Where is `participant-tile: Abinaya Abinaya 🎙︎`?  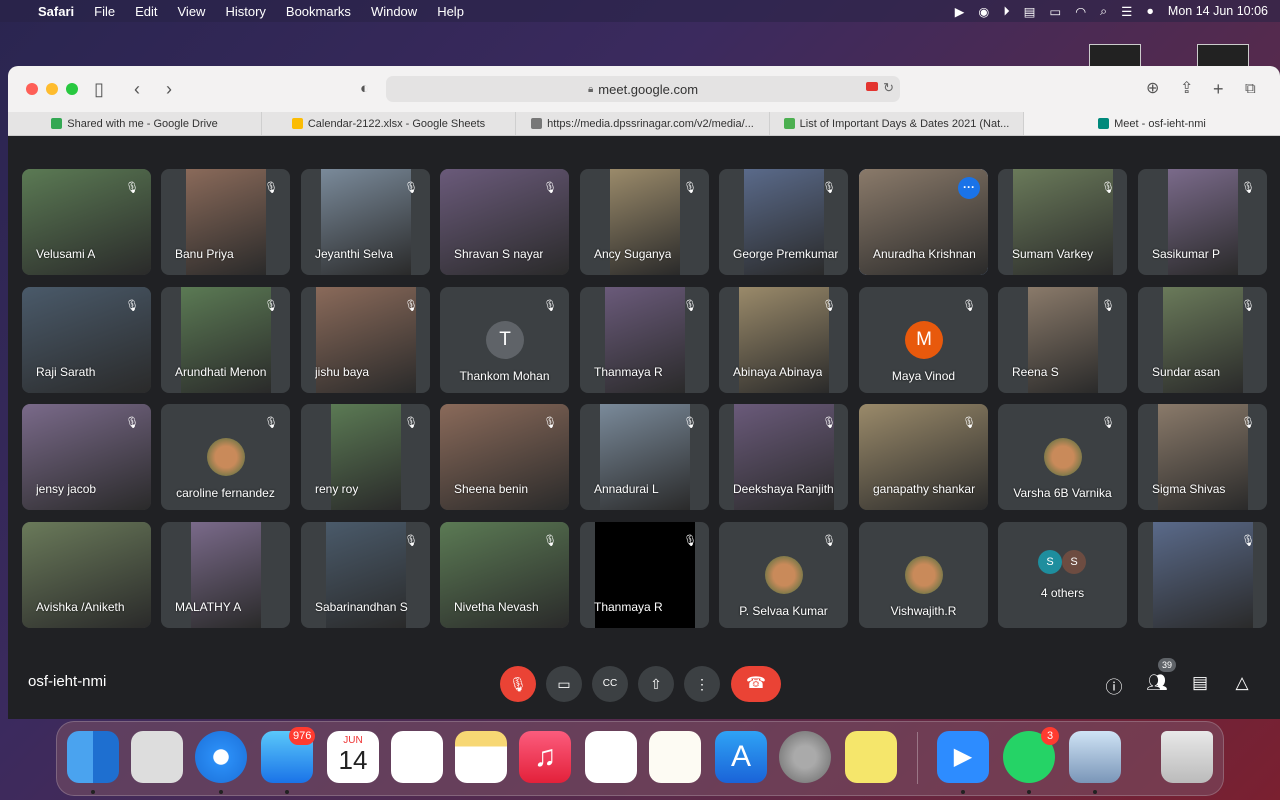 participant-tile: Abinaya Abinaya 🎙︎ is located at coordinates (783, 340).